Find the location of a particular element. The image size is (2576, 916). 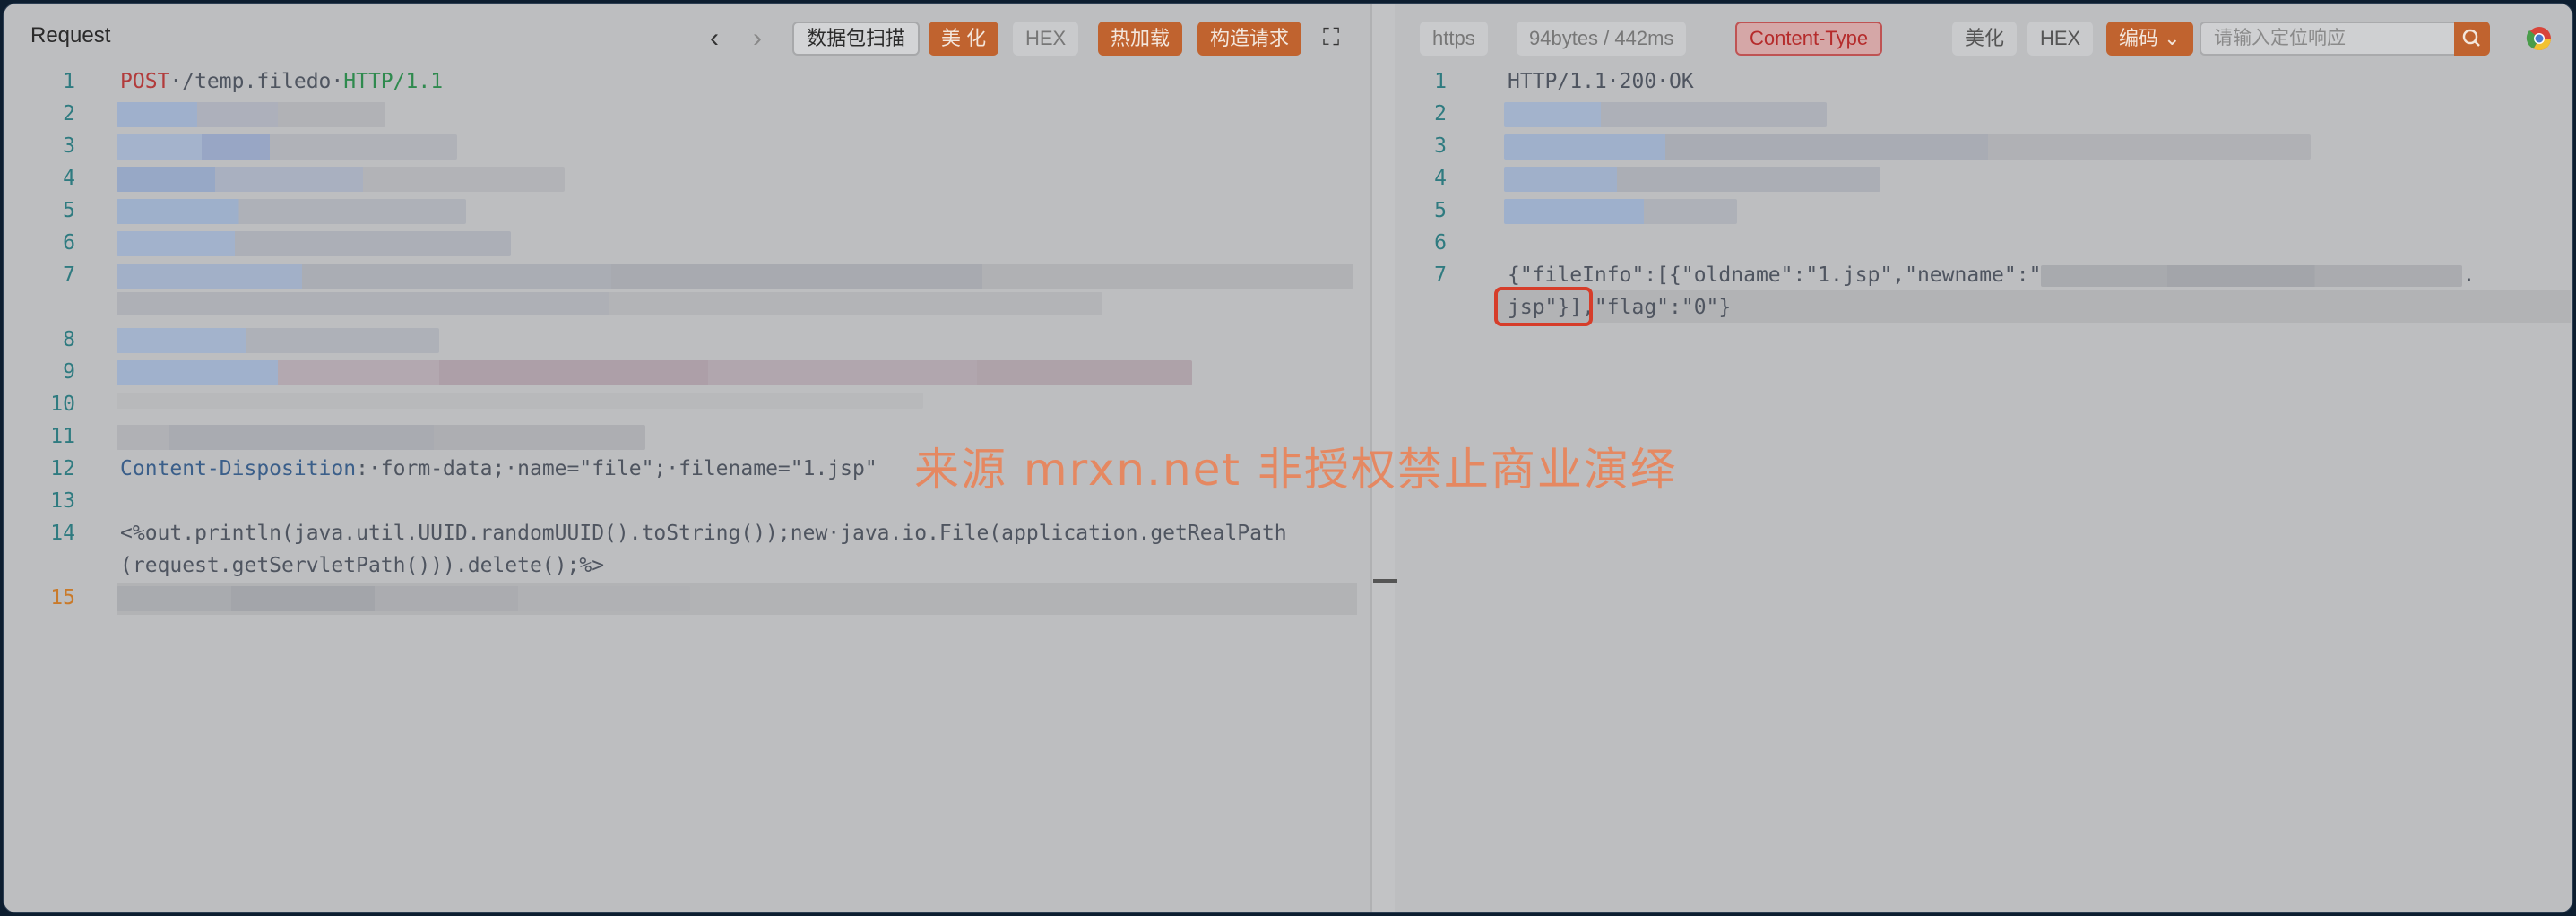

search-button is located at coordinates (2472, 39).